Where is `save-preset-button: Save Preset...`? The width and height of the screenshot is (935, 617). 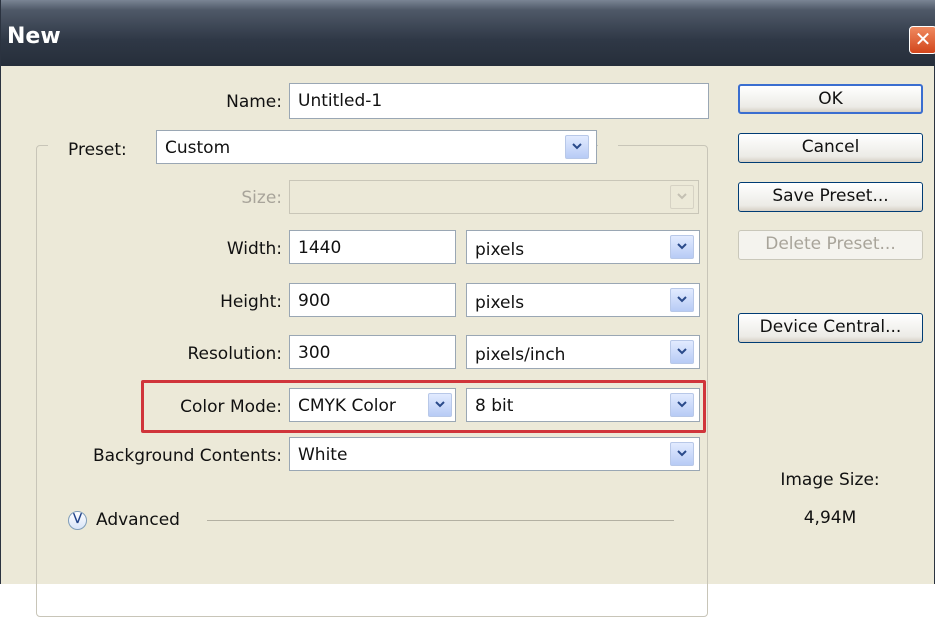
save-preset-button: Save Preset... is located at coordinates (830, 197).